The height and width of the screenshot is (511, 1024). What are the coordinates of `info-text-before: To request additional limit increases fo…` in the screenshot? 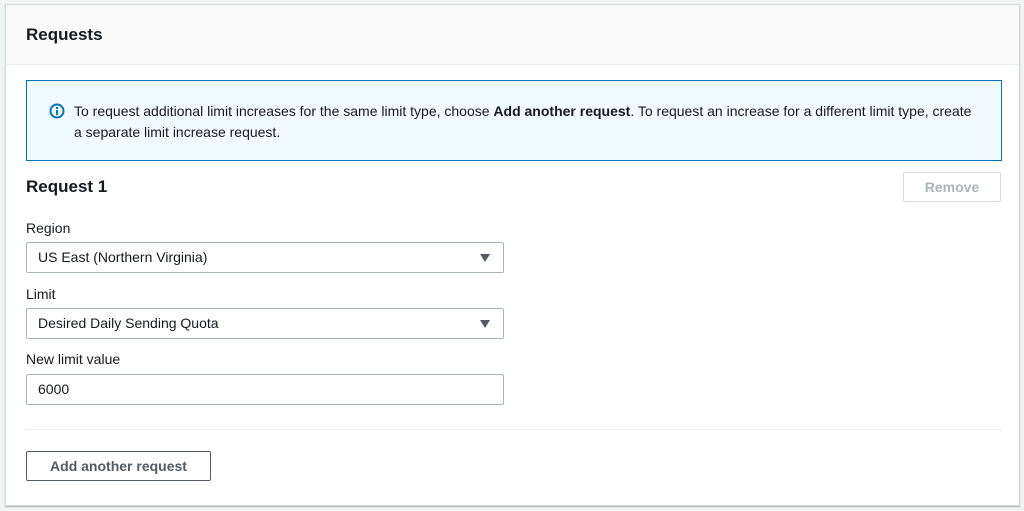 It's located at (284, 111).